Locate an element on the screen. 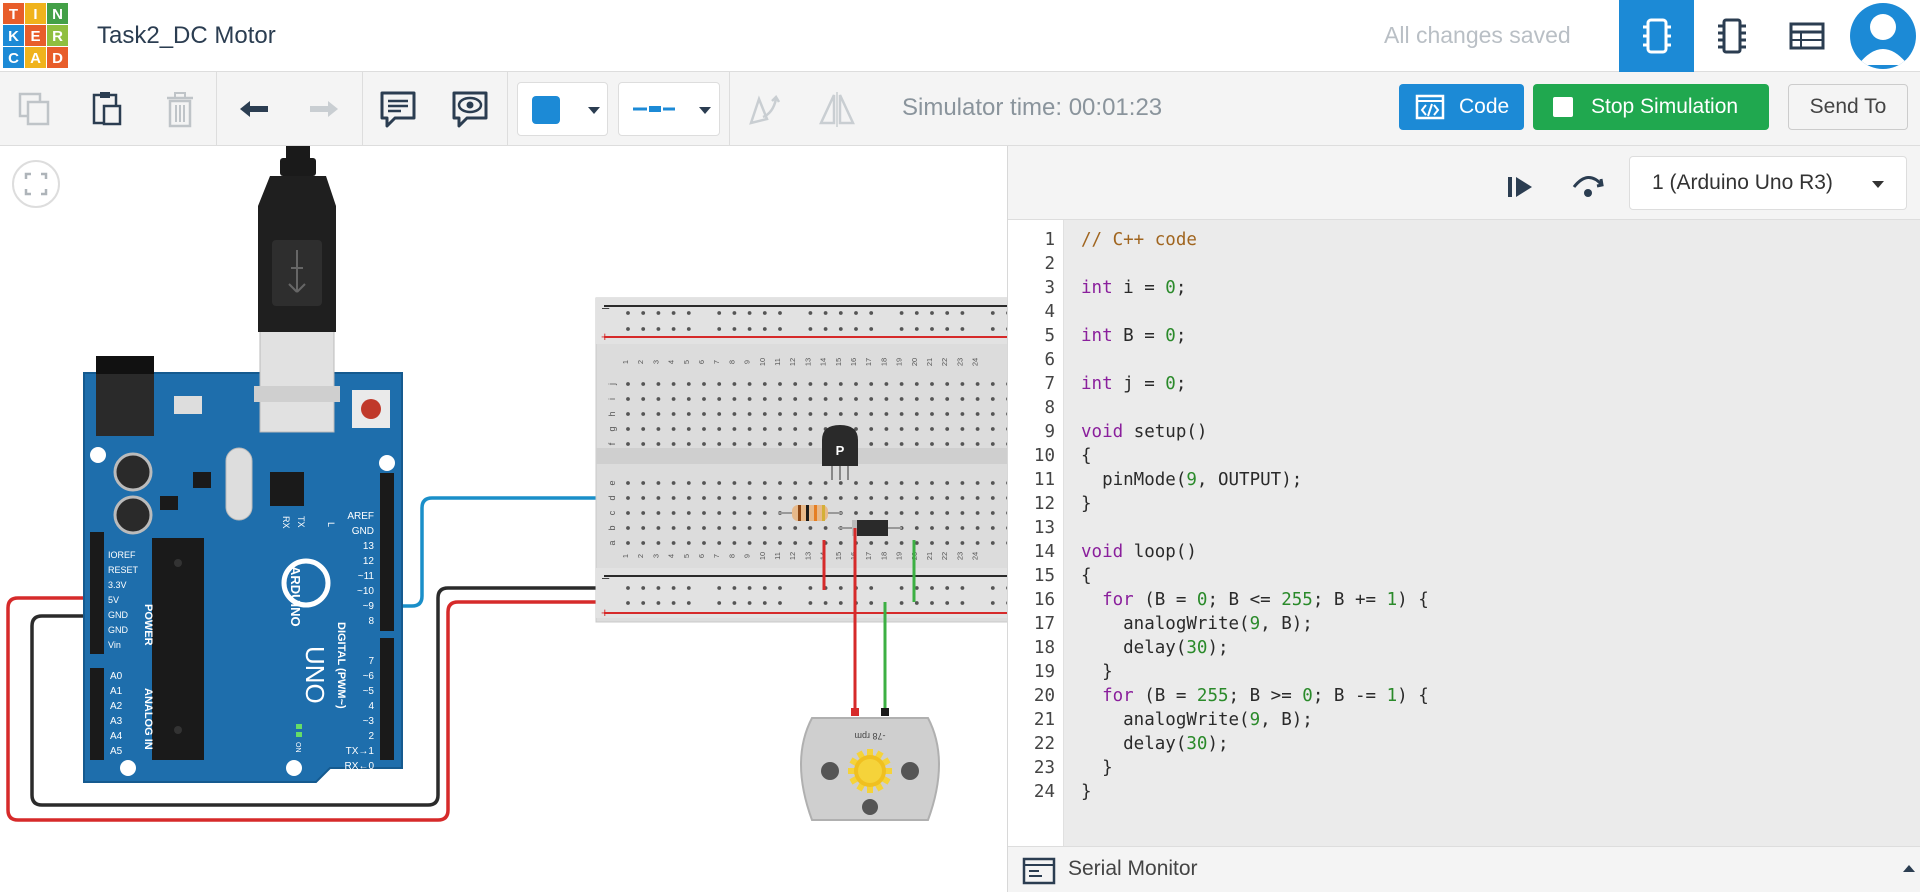 Image resolution: width=1920 pixels, height=892 pixels. component-list-view-button is located at coordinates (1806, 36).